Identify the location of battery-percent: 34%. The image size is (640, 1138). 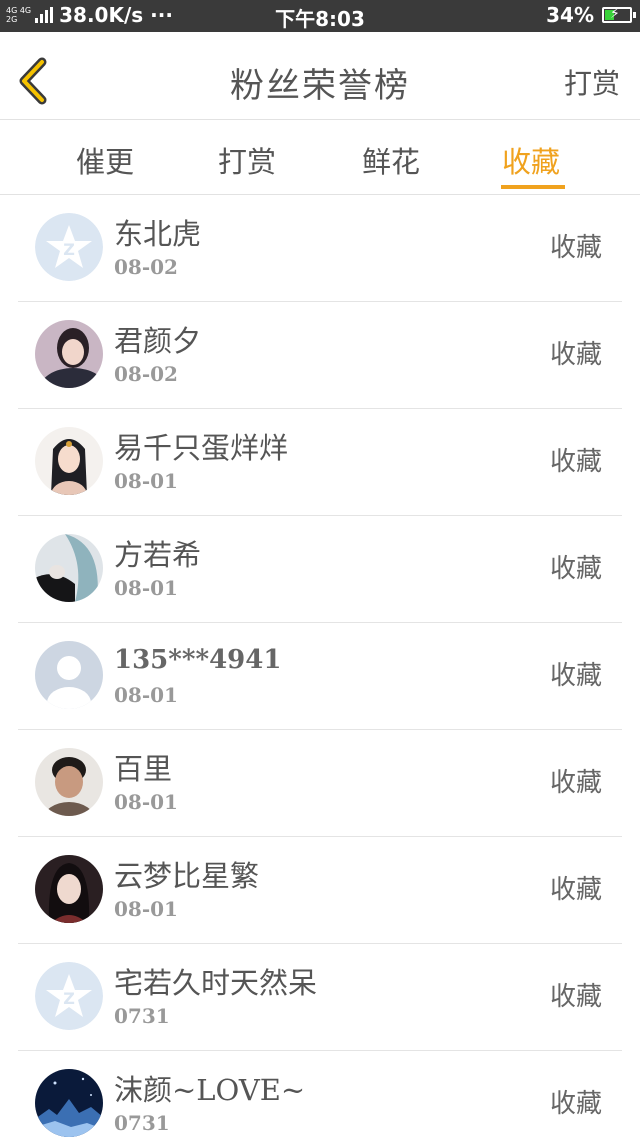
(570, 15).